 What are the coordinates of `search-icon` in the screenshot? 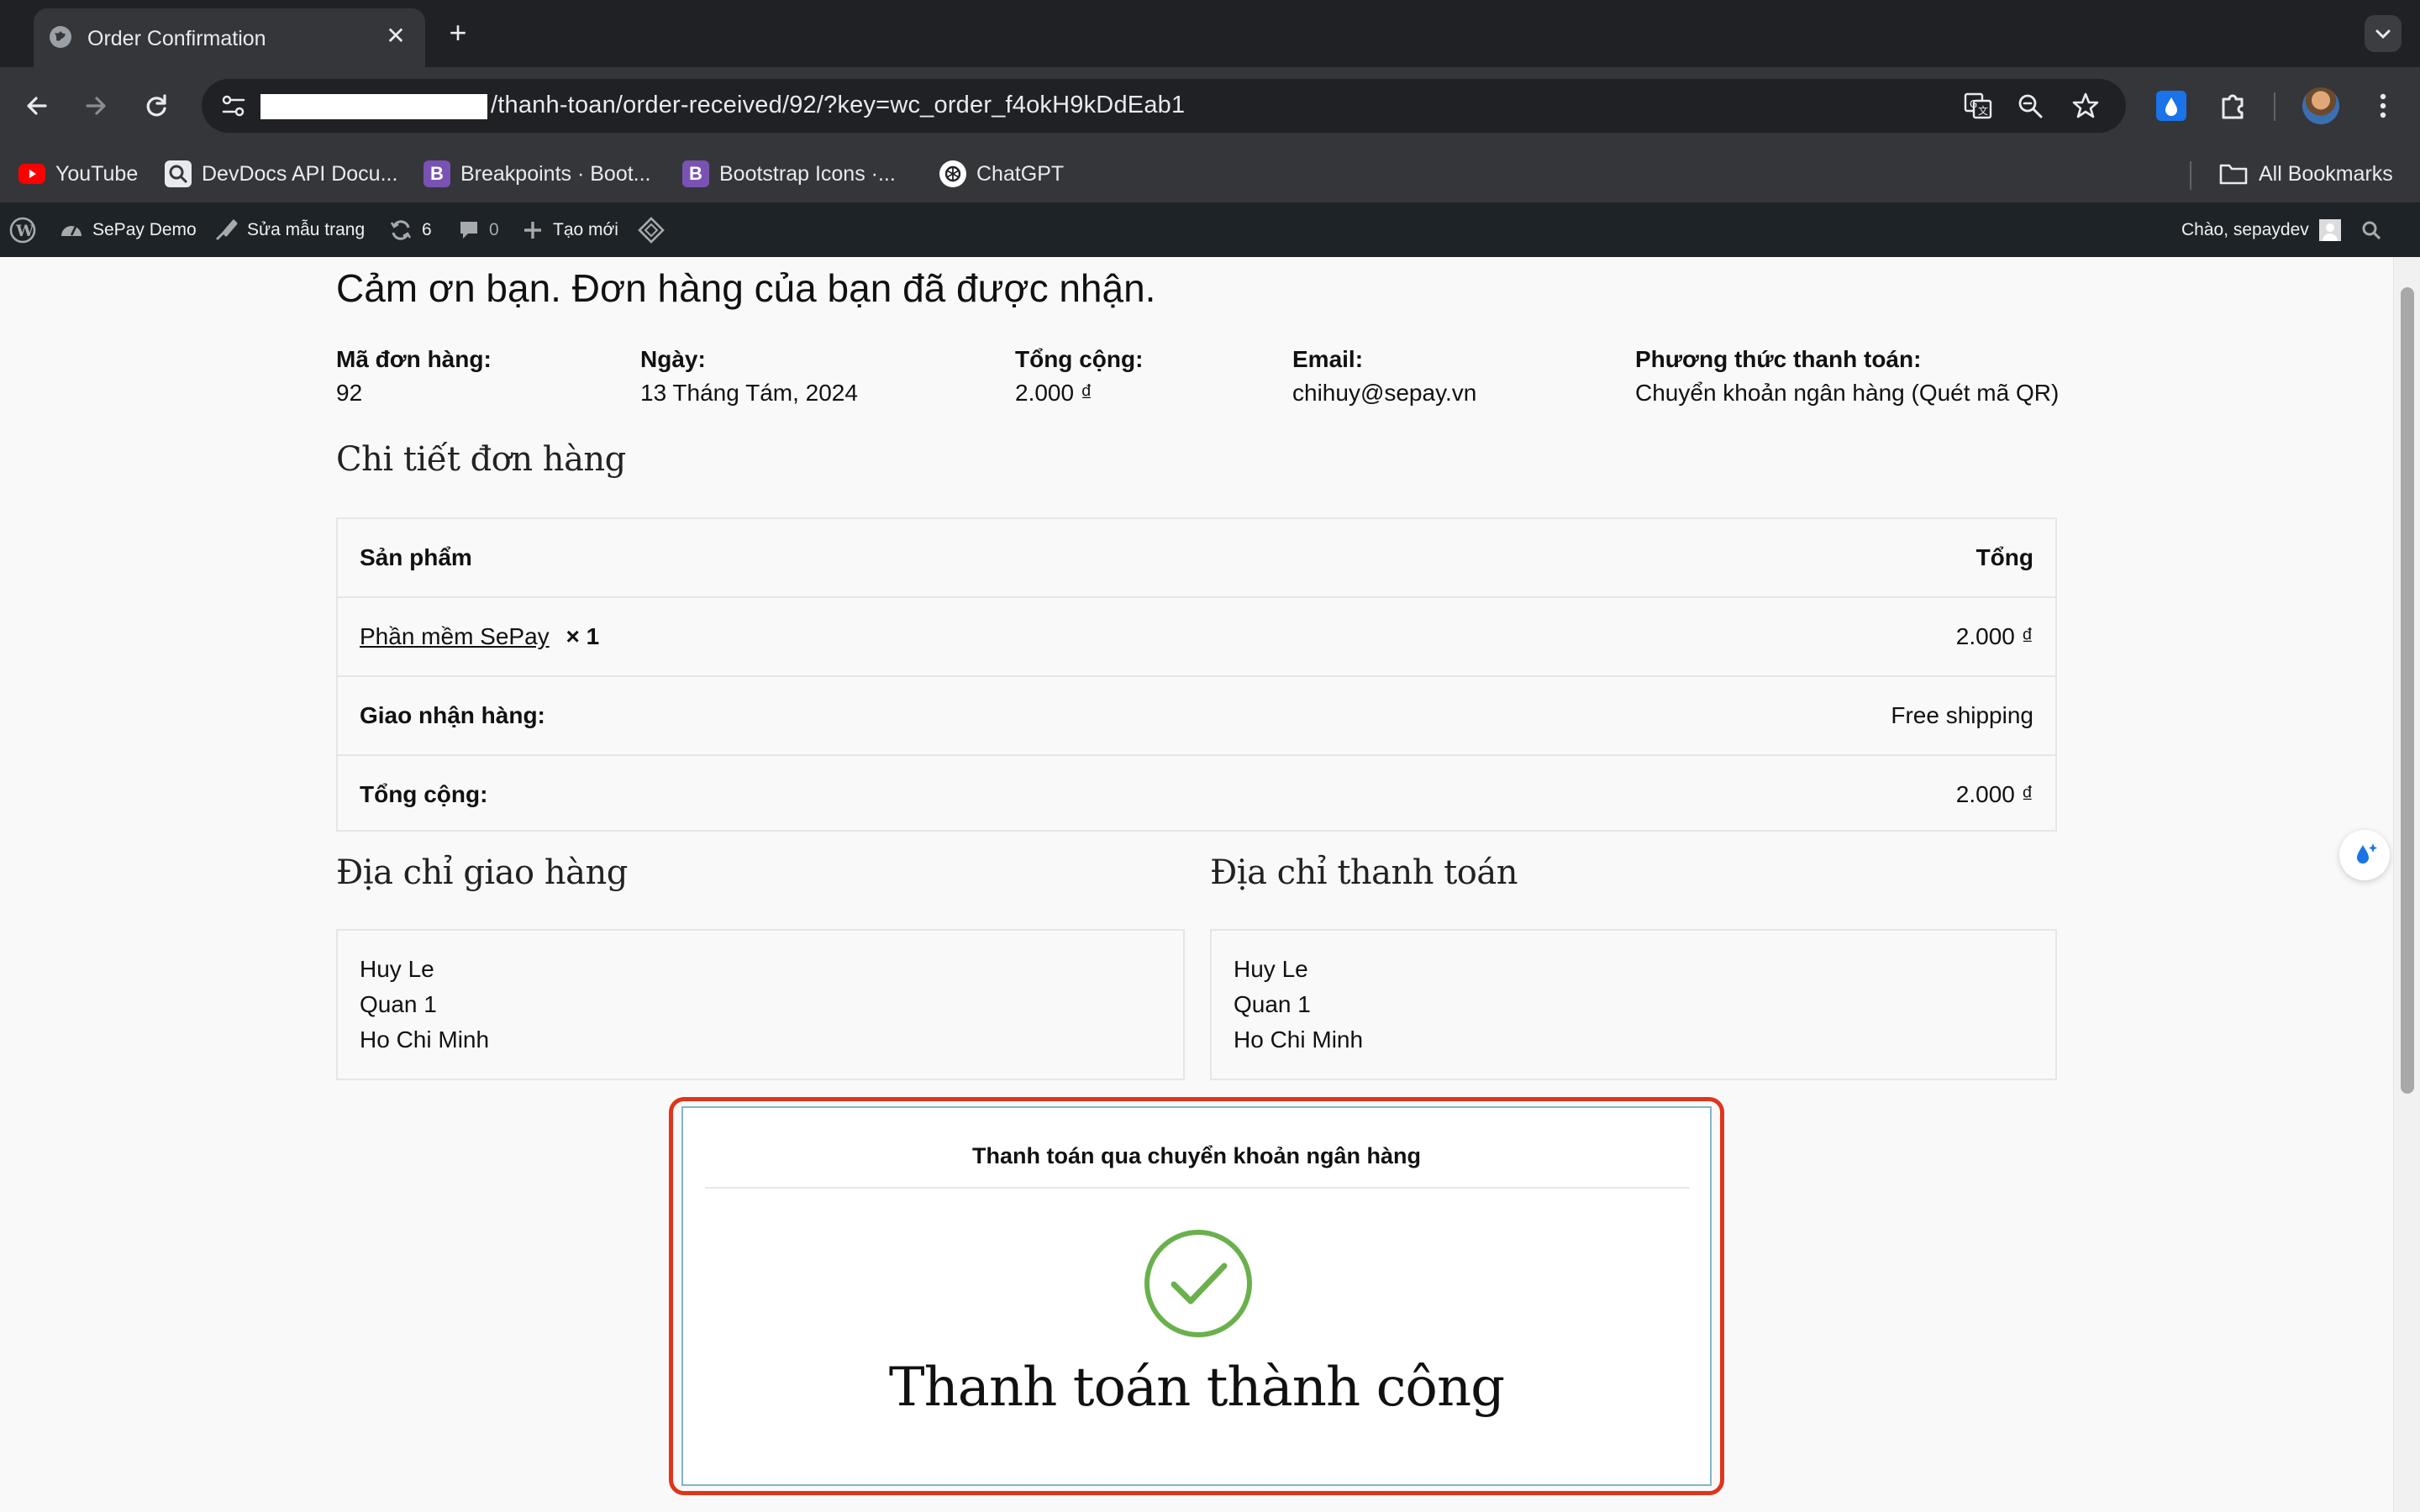 It's located at (2371, 230).